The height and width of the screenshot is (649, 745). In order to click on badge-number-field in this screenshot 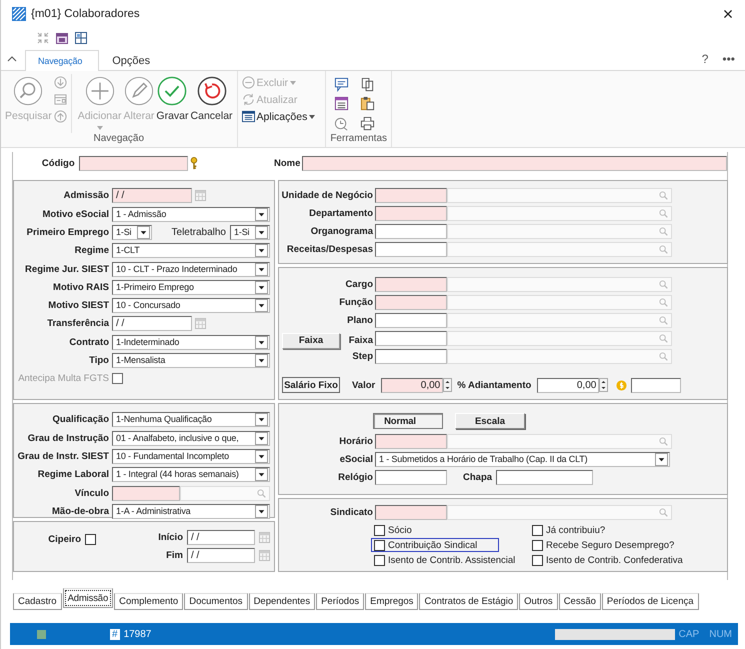, I will do `click(545, 477)`.